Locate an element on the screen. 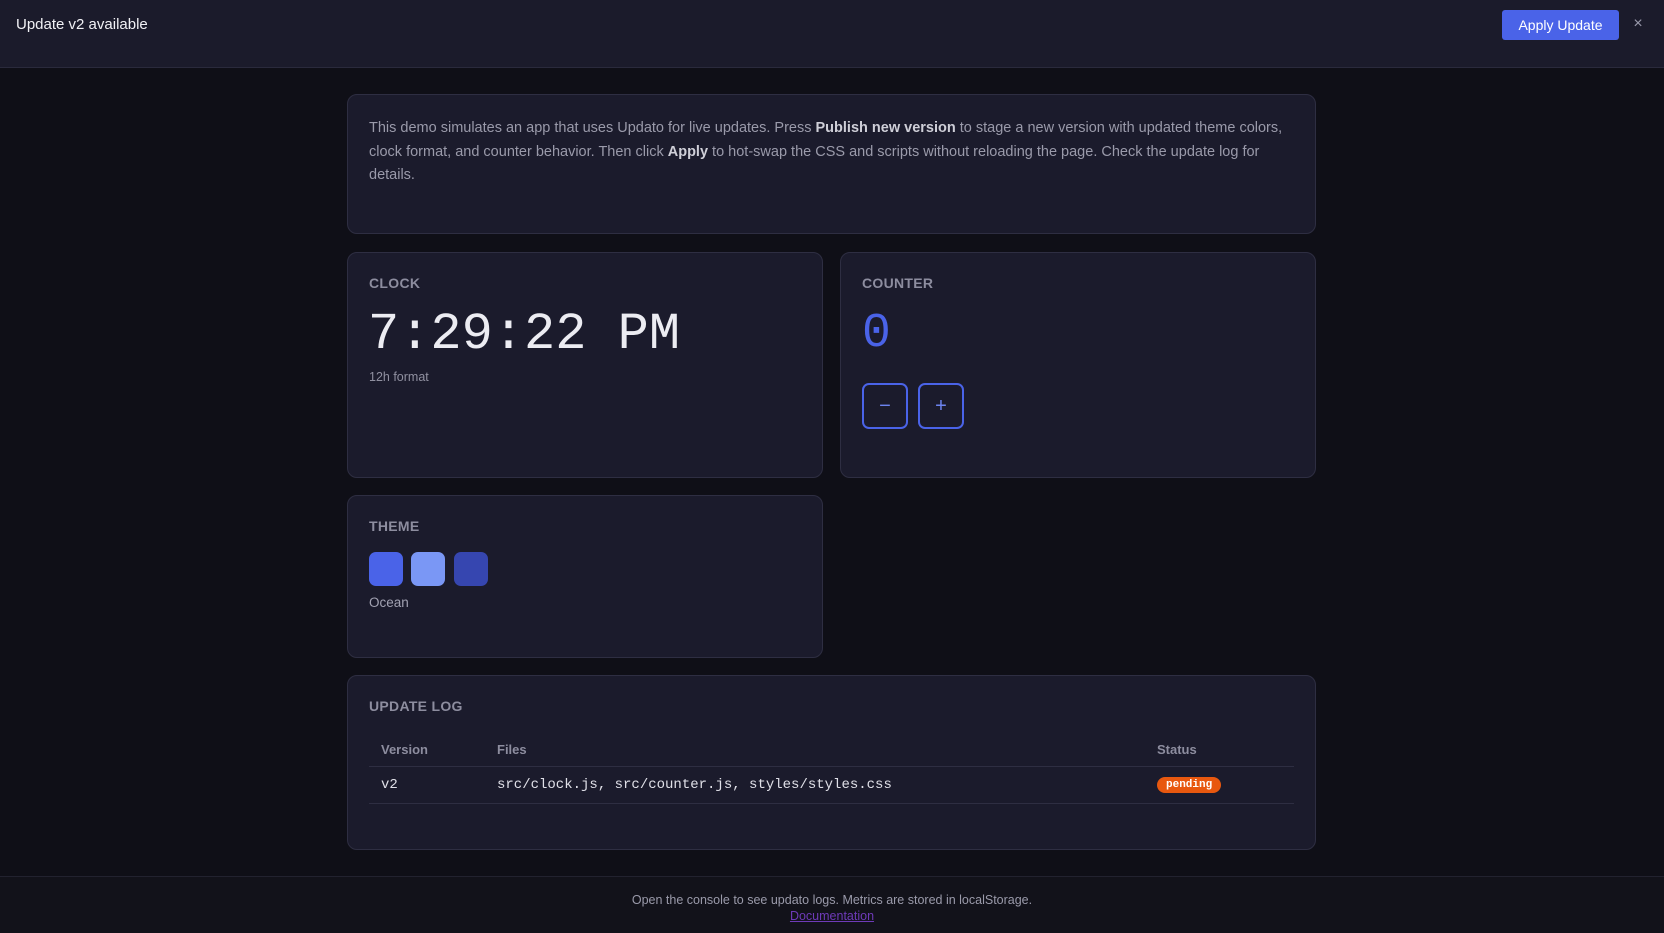  column-header-files: Files is located at coordinates (815, 750).